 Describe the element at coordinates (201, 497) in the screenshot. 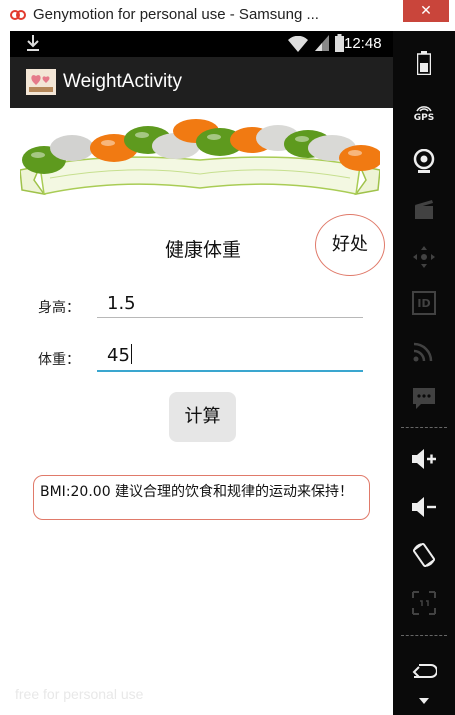

I see `bmi-result-text: BMI:20.00 建议合理的饮食和规律的运动来保持！` at that location.